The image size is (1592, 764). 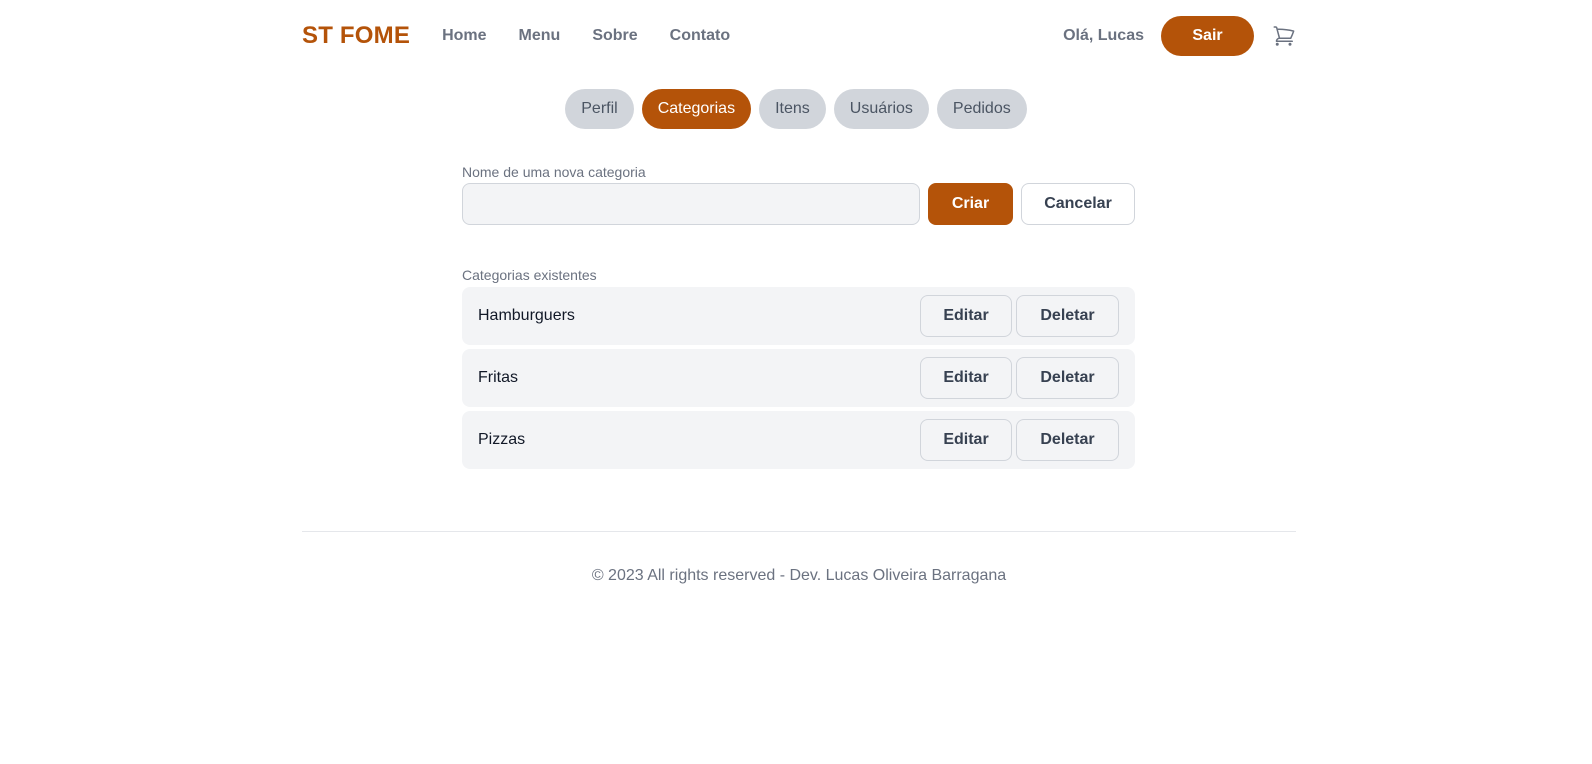 I want to click on new-category-row: Criar Cancelar, so click(x=798, y=204).